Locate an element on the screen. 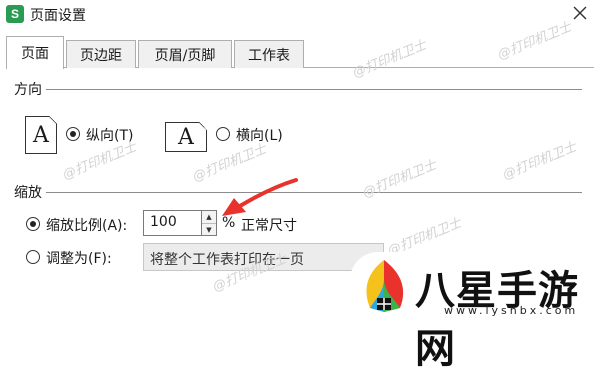 Image resolution: width=600 pixels, height=374 pixels. orientation-group-label: 方向 is located at coordinates (30, 89).